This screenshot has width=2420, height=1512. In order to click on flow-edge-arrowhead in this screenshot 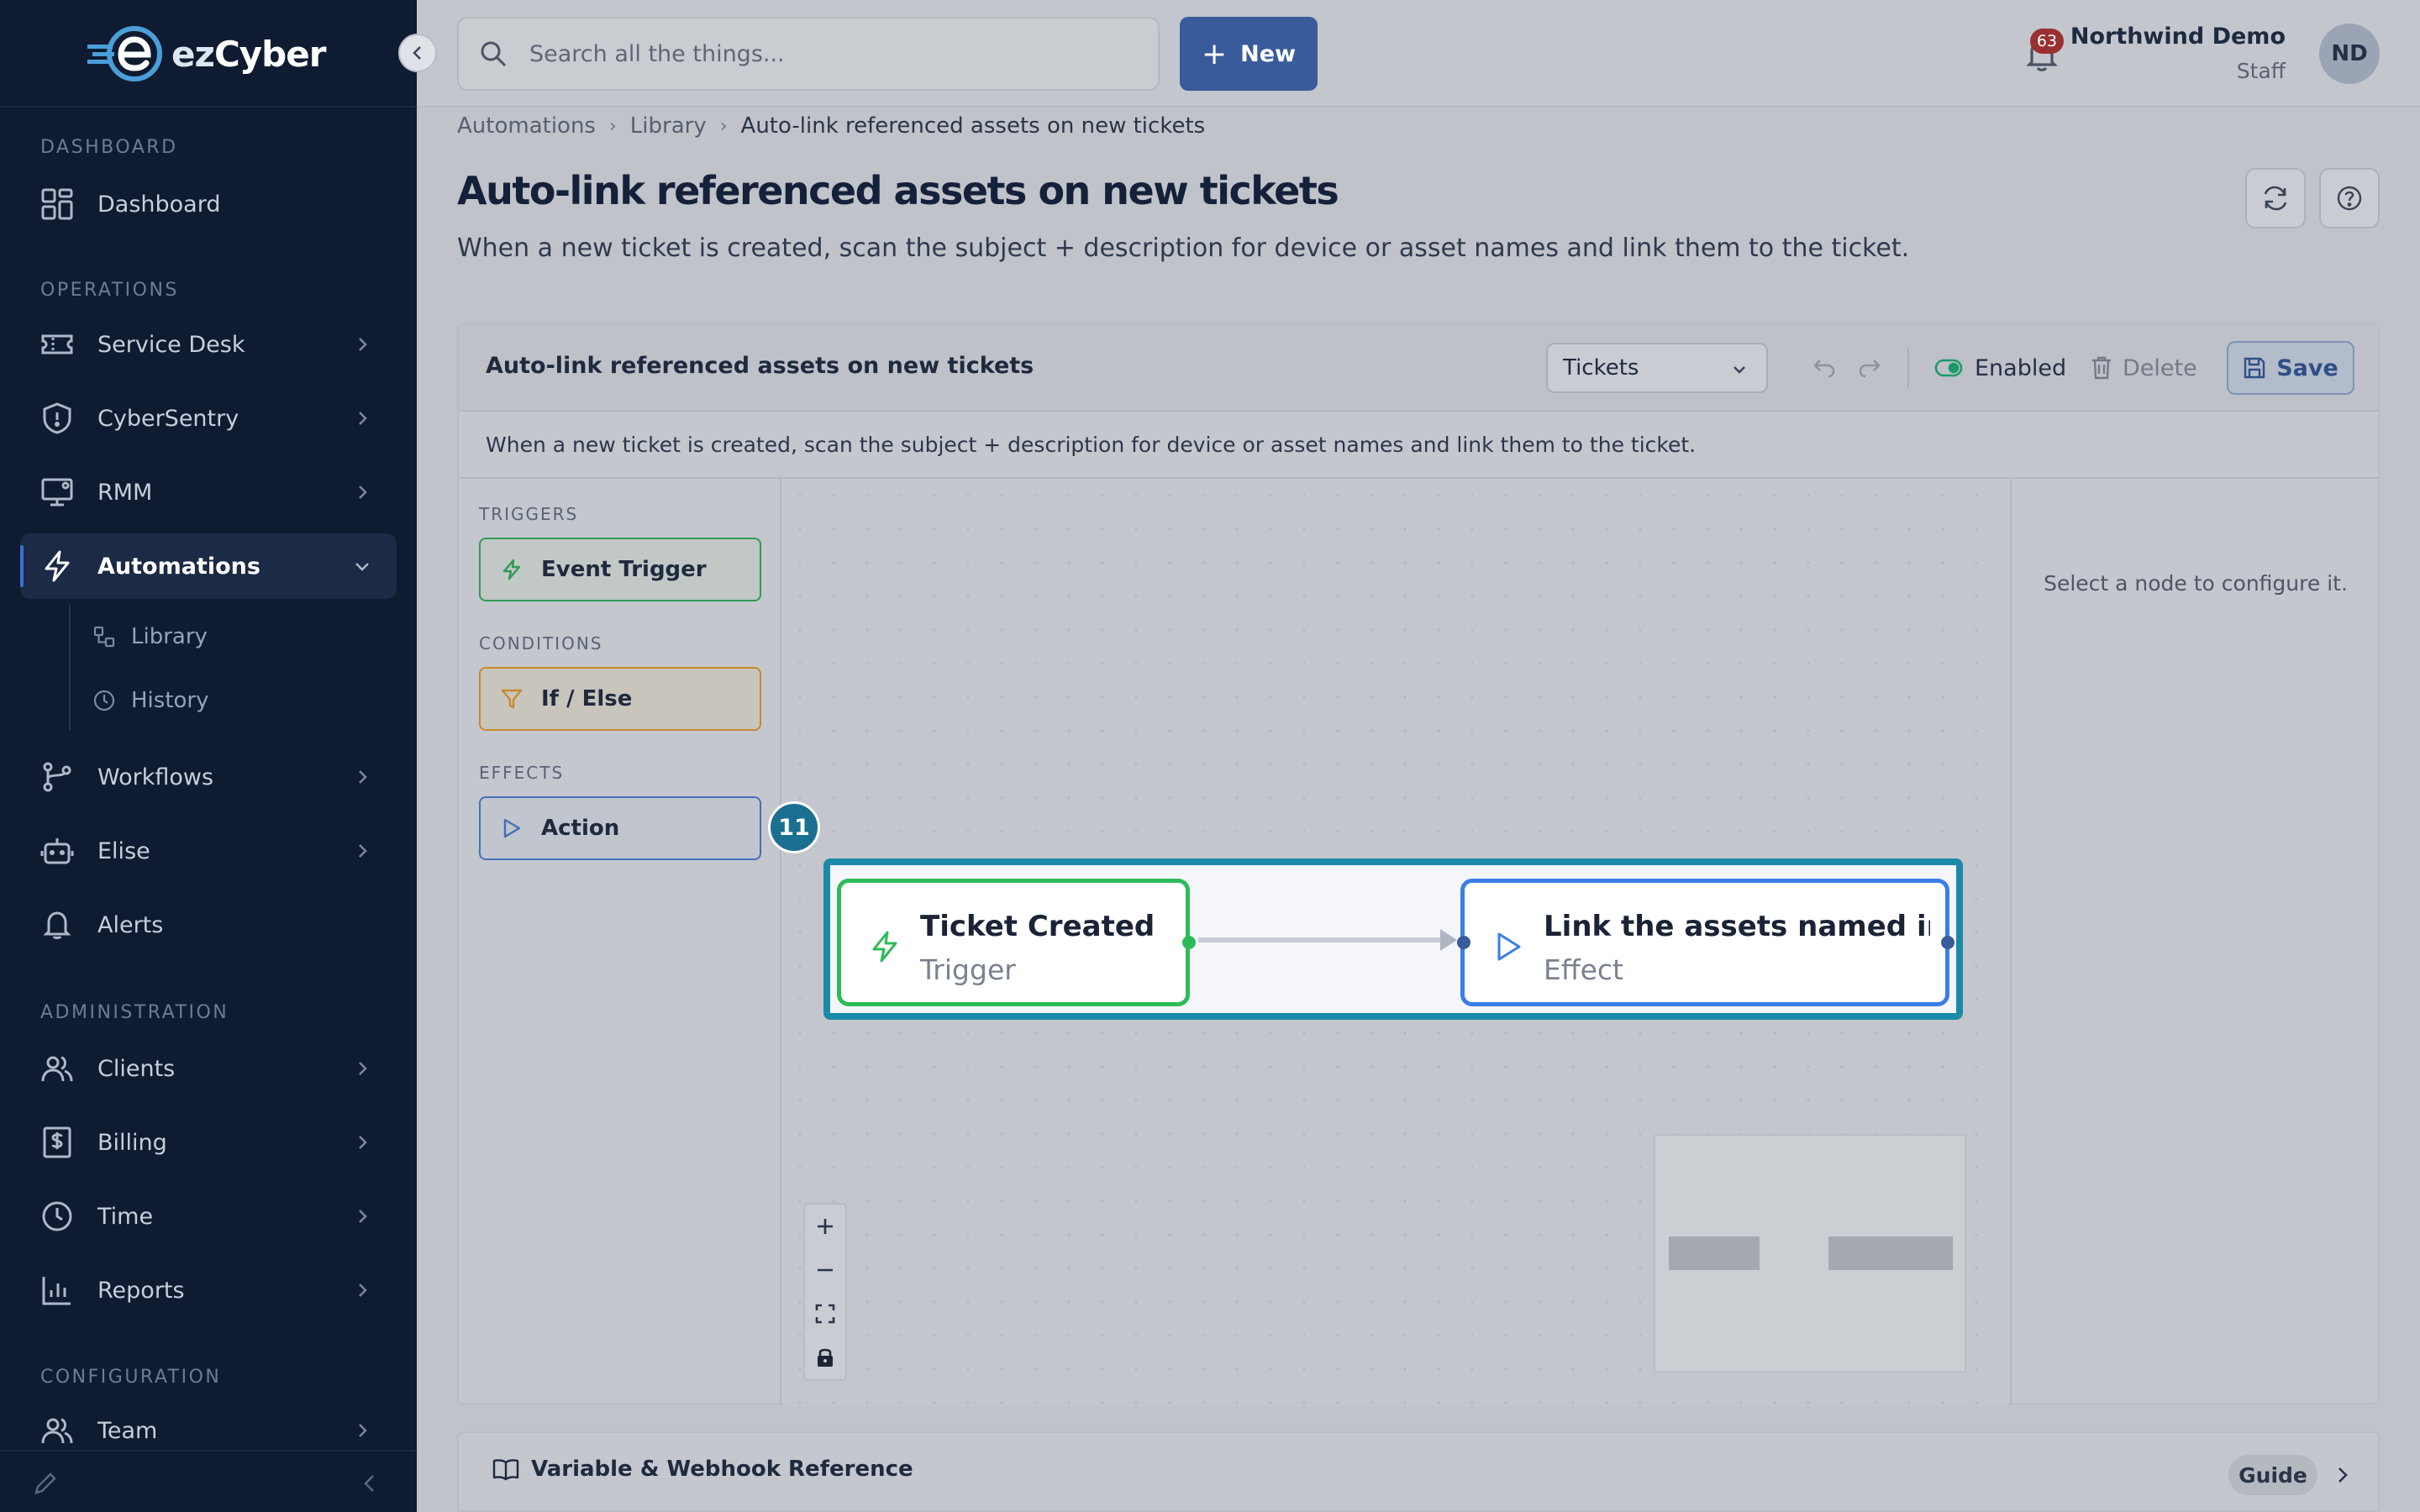, I will do `click(1448, 940)`.